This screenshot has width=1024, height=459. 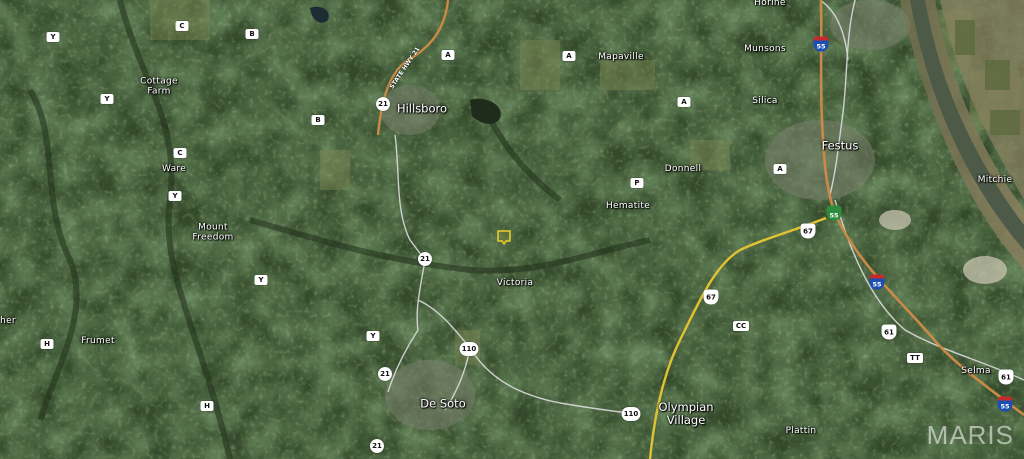 What do you see at coordinates (683, 169) in the screenshot?
I see `place-label-donnell: Donnell` at bounding box center [683, 169].